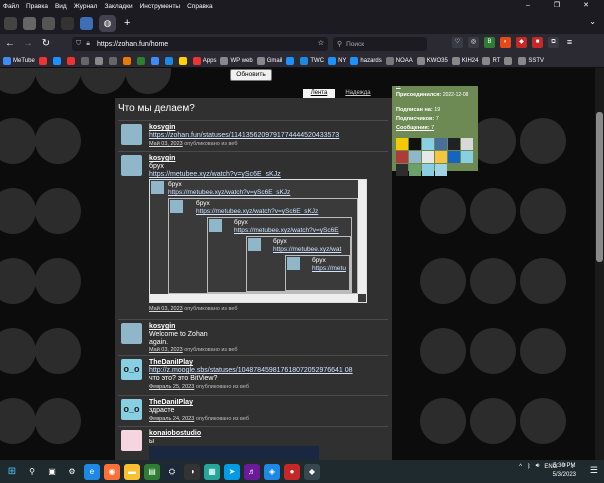 The image size is (604, 483). I want to click on bookmark-item: Apps, so click(204, 60).